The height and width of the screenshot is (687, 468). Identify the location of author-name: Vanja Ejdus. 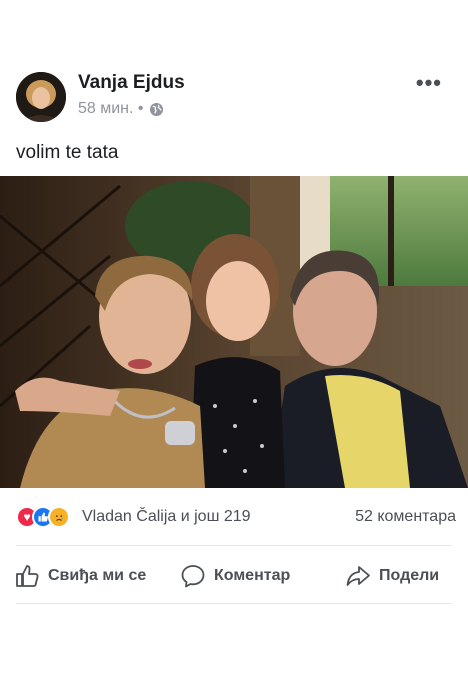
(131, 83).